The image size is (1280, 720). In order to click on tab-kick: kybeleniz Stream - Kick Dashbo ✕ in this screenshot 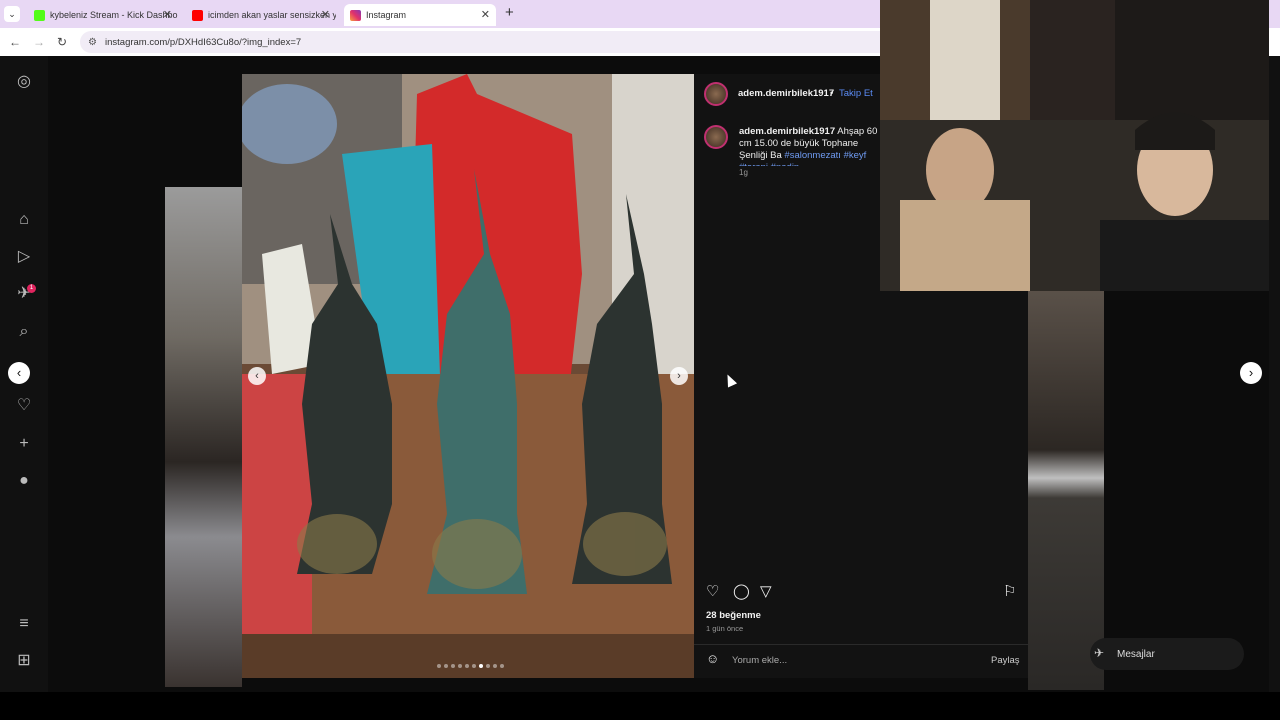, I will do `click(103, 15)`.